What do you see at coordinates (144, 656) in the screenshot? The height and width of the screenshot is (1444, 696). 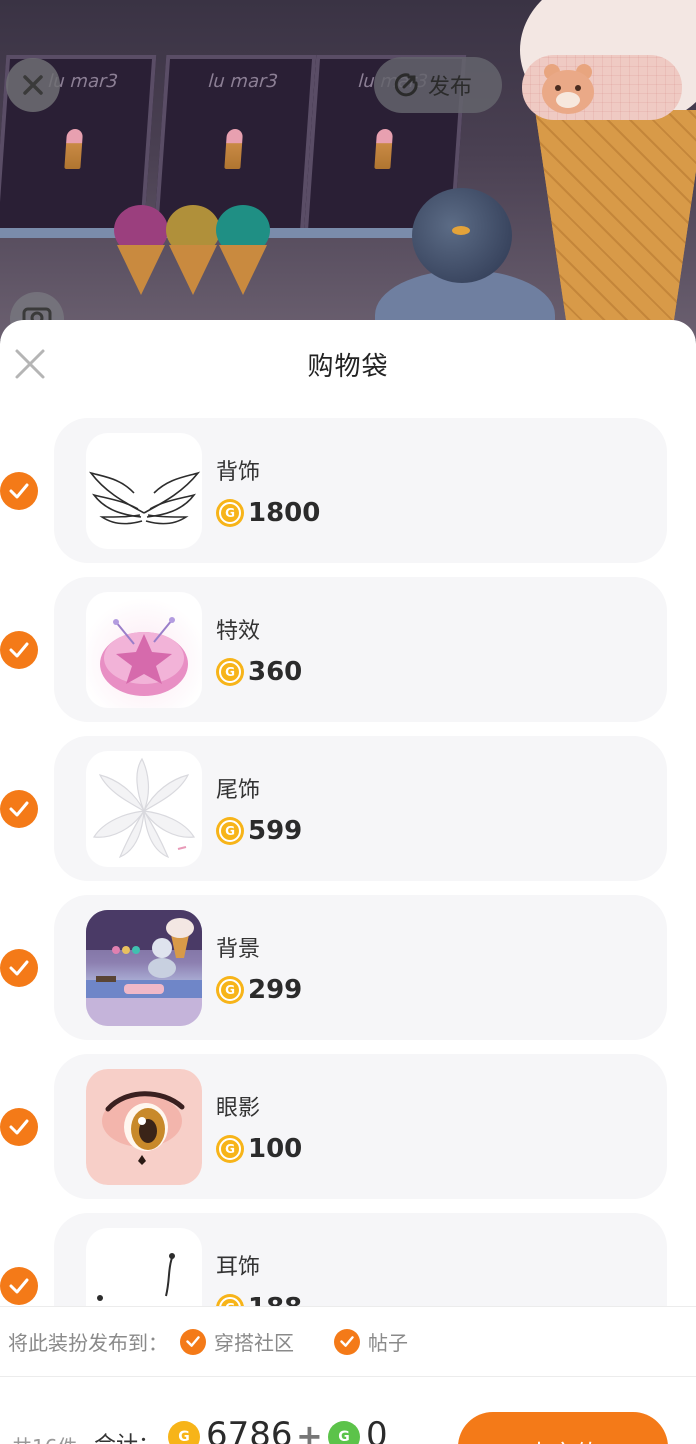 I see `star-effect-icon` at bounding box center [144, 656].